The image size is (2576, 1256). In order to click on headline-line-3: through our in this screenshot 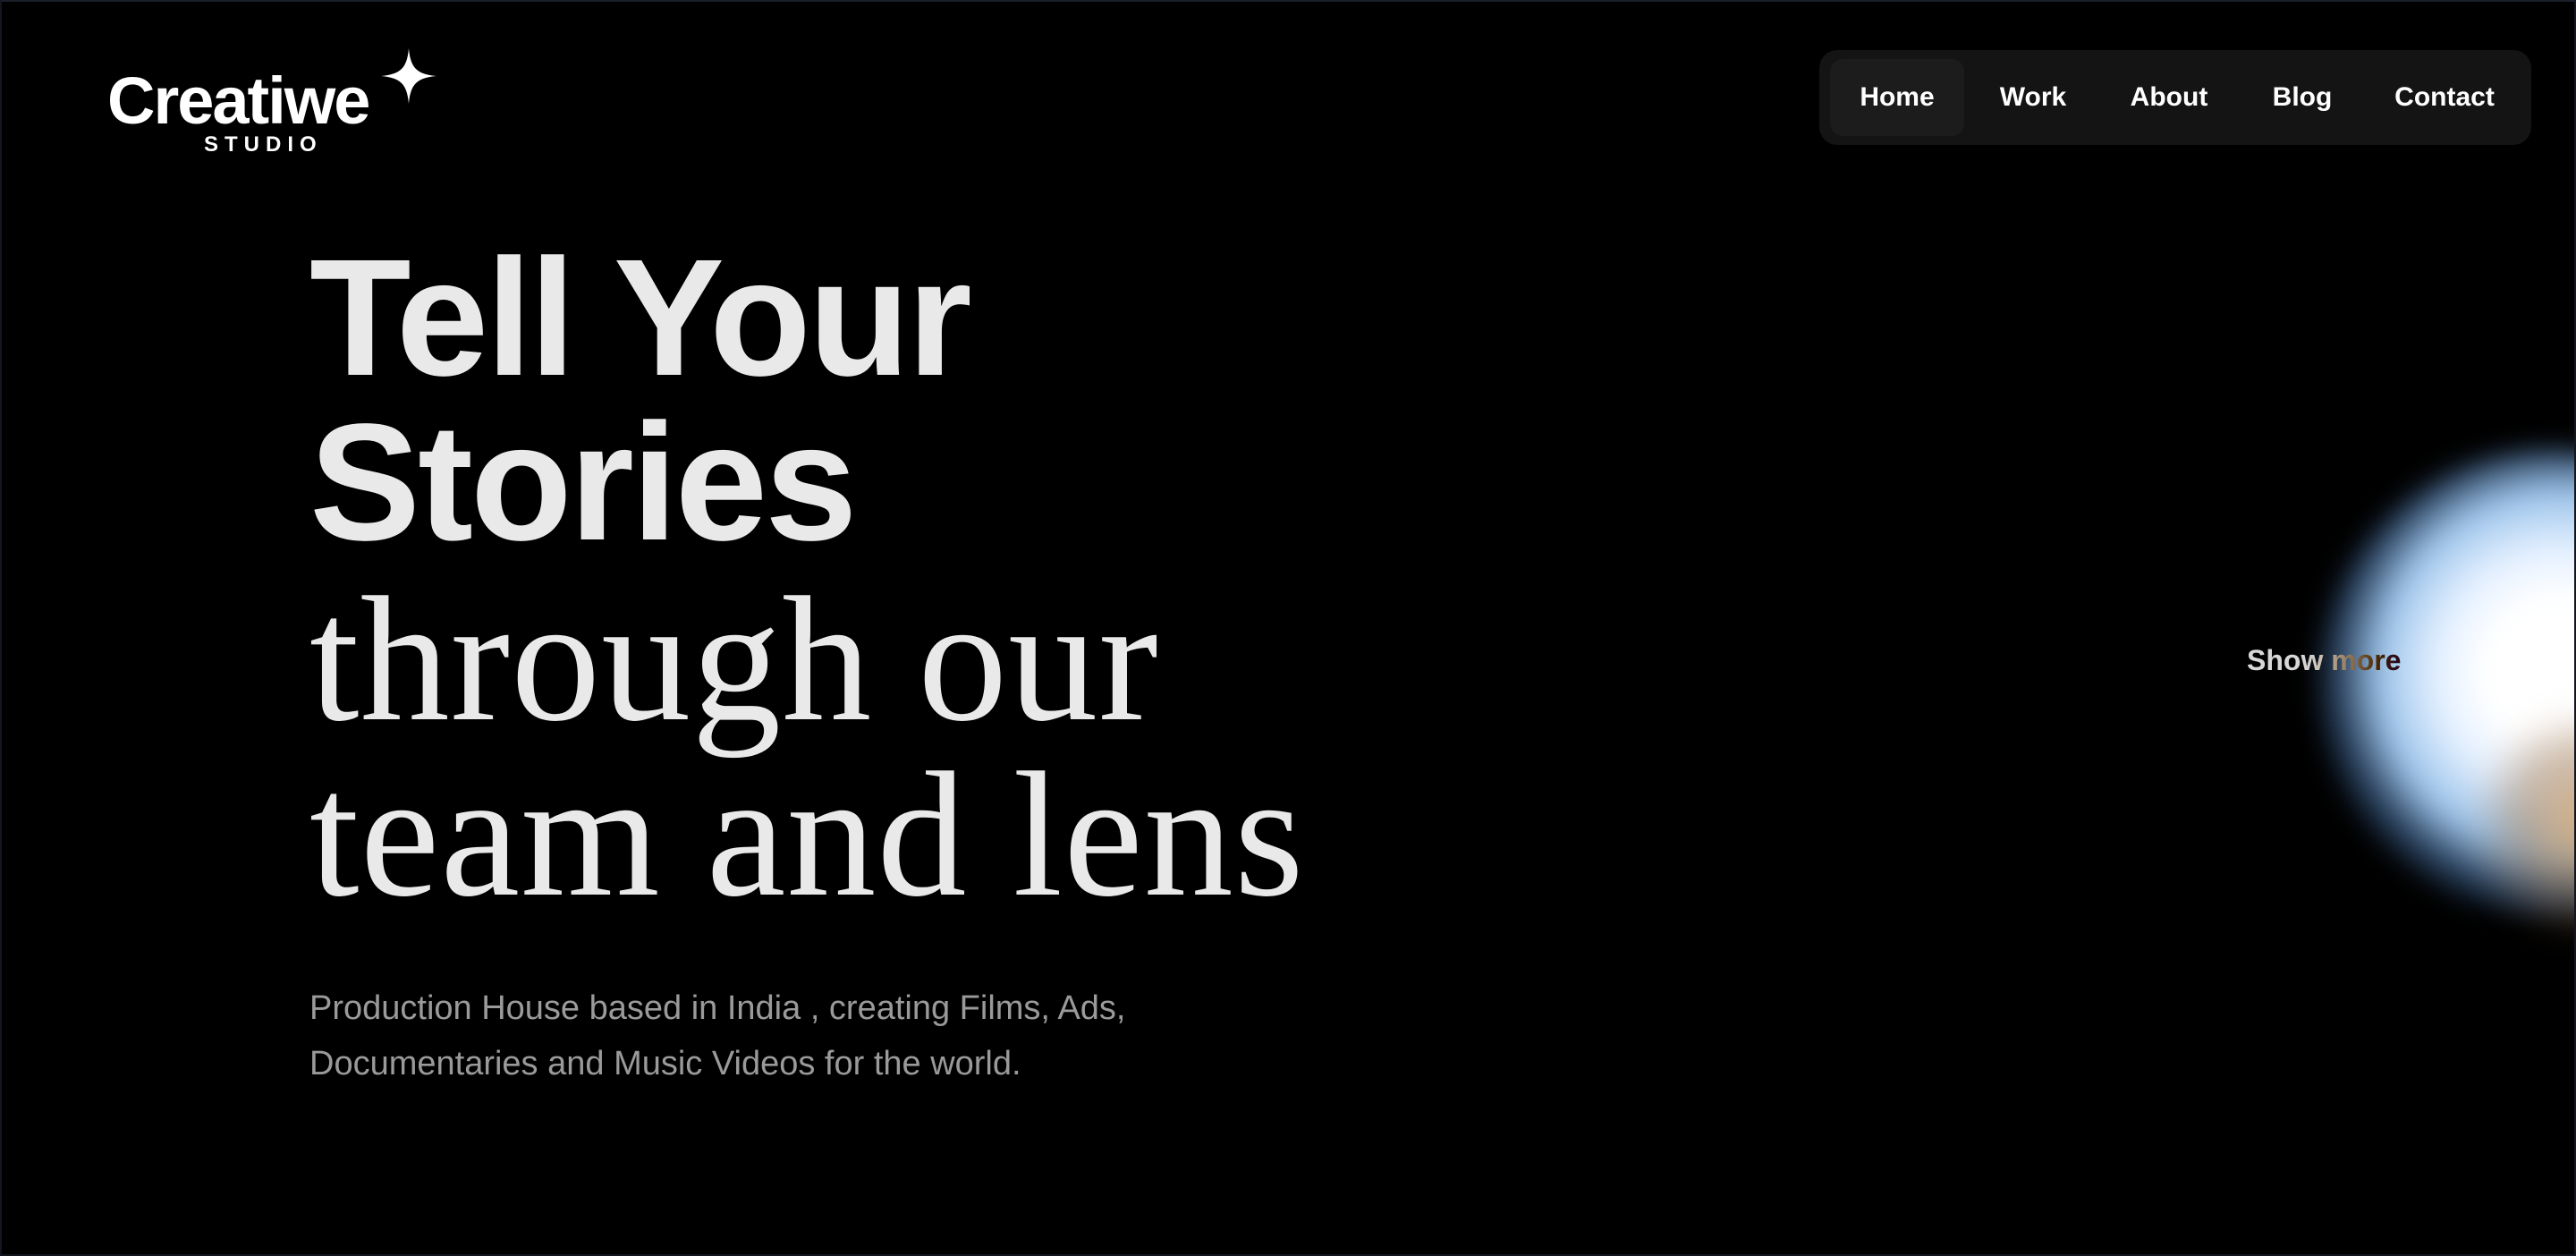, I will do `click(734, 660)`.